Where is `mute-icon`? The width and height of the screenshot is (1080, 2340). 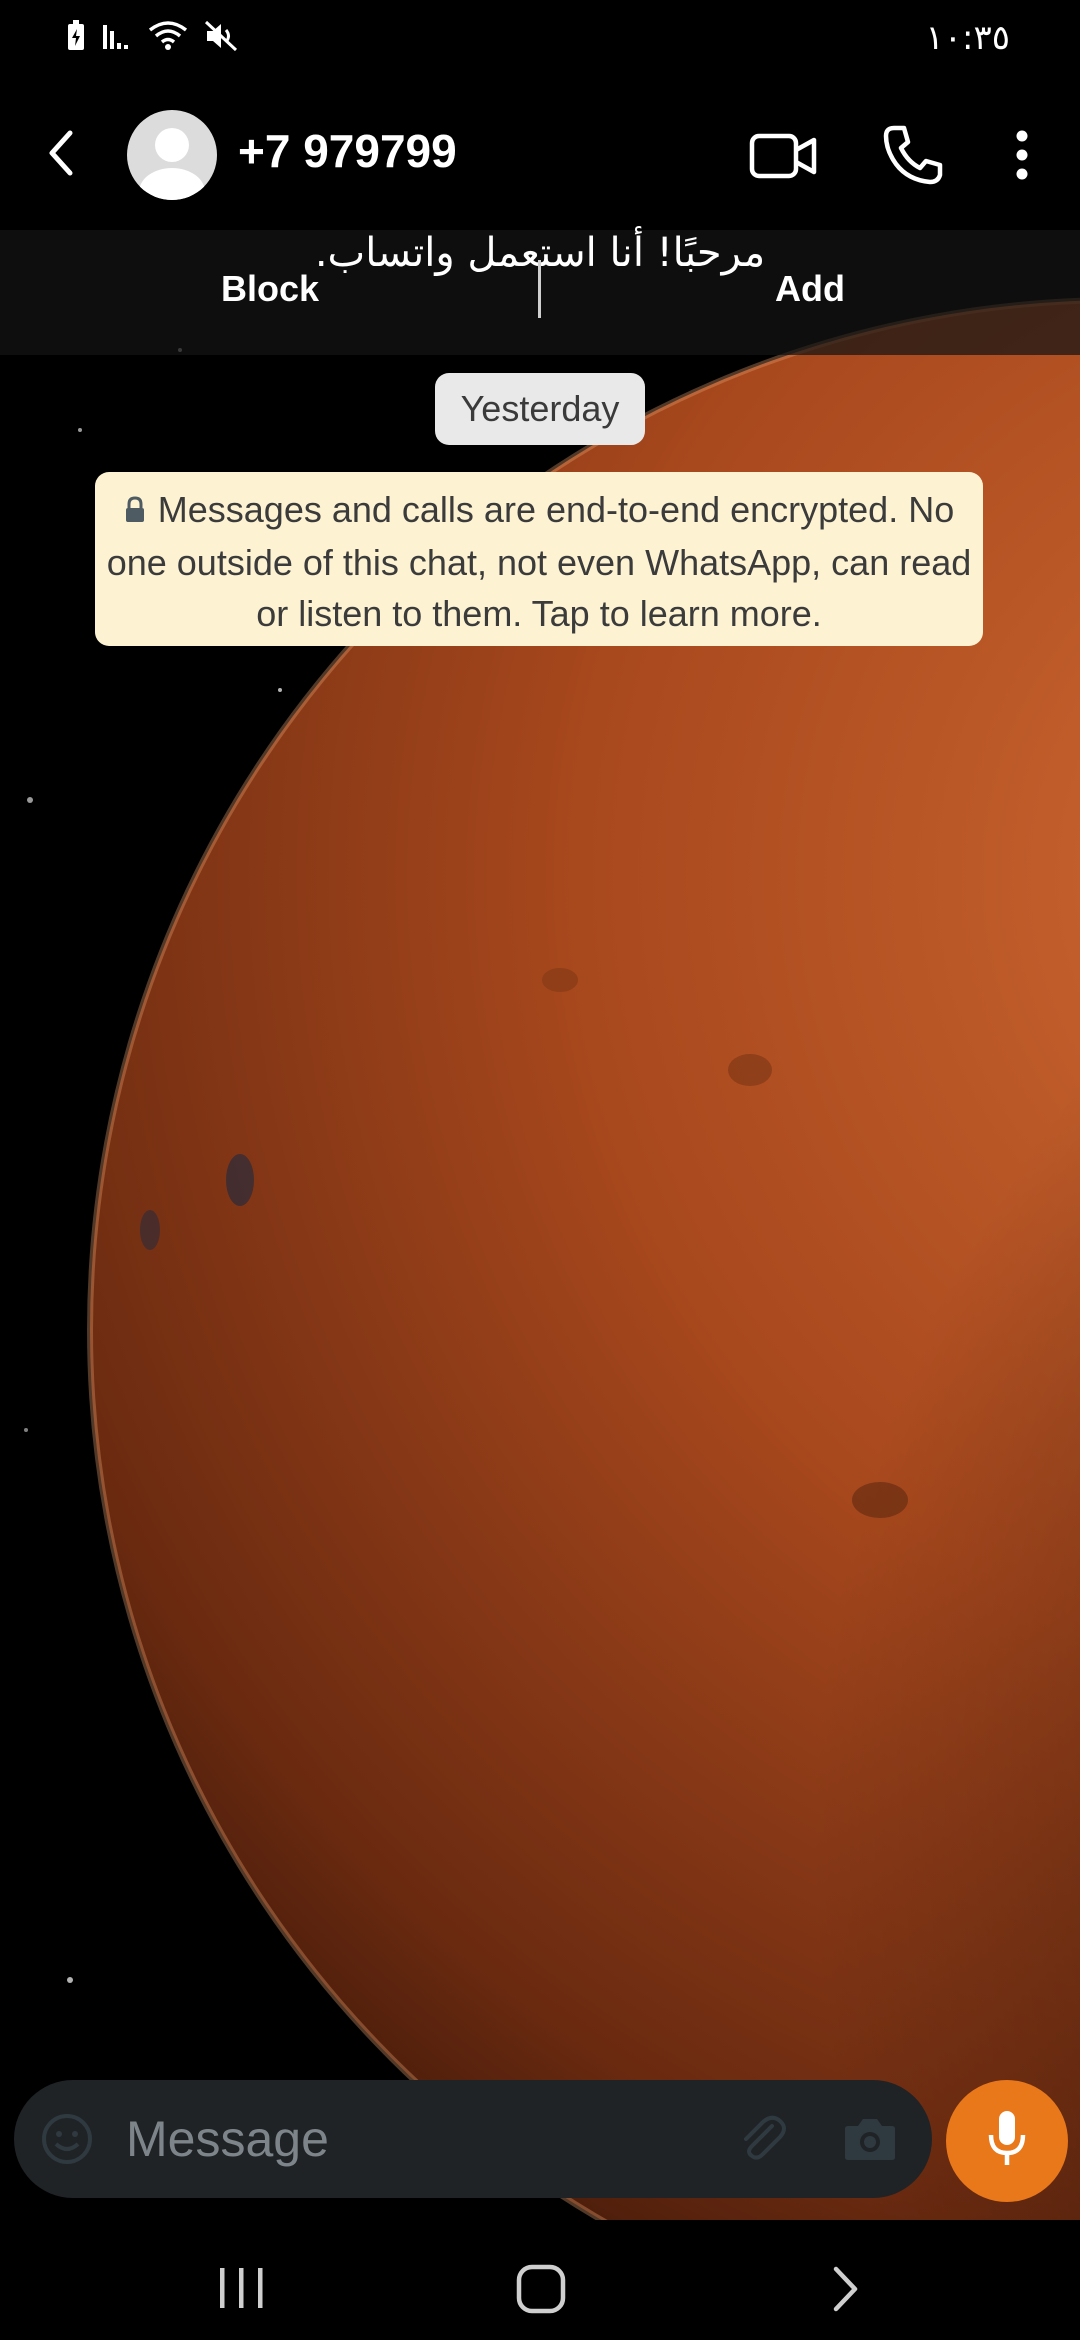
mute-icon is located at coordinates (221, 38).